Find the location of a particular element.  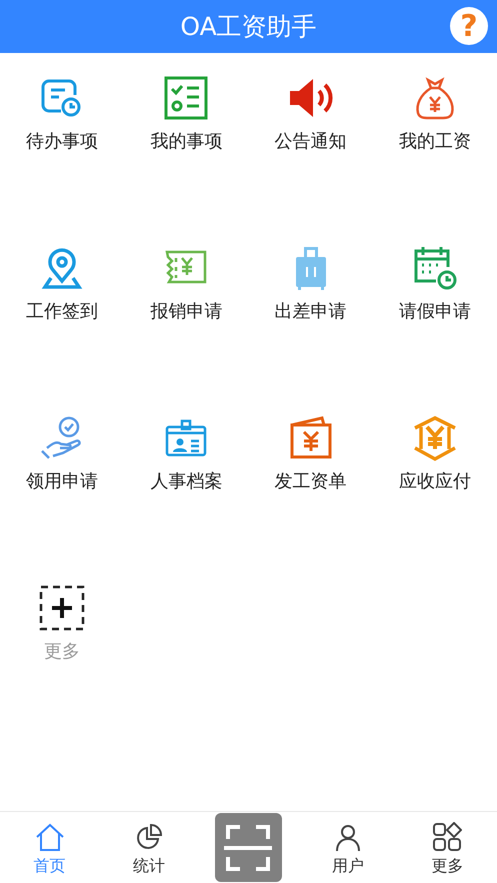

nav-tab: 用户 is located at coordinates (348, 847).